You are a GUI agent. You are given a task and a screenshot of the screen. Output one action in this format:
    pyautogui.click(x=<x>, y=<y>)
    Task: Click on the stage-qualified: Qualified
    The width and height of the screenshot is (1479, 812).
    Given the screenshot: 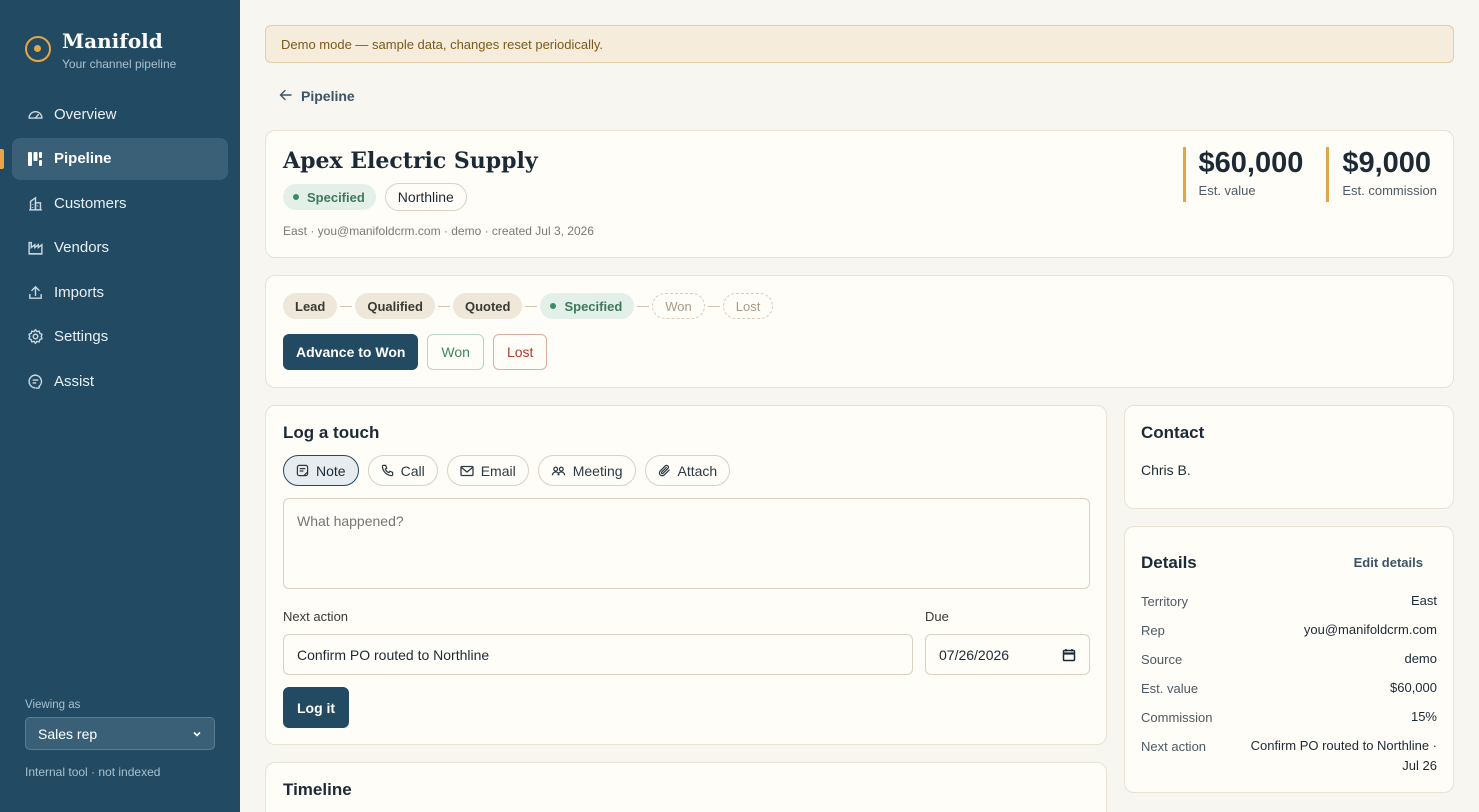 What is the action you would take?
    pyautogui.click(x=395, y=306)
    